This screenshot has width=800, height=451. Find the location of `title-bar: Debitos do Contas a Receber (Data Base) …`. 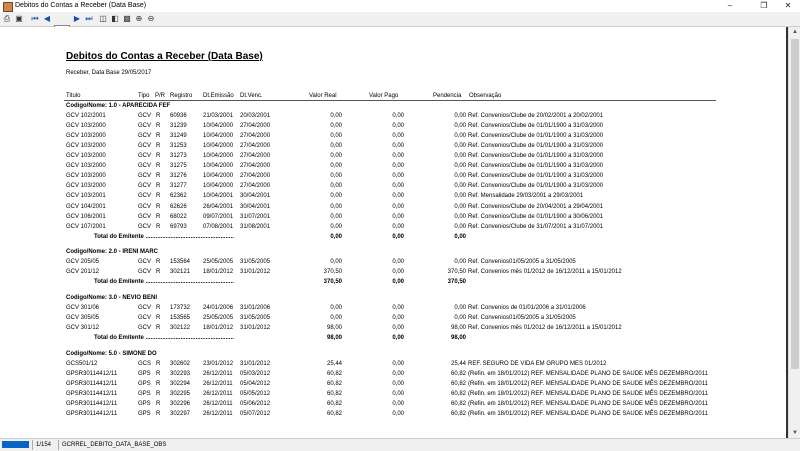

title-bar: Debitos do Contas a Receber (Data Base) … is located at coordinates (400, 6).